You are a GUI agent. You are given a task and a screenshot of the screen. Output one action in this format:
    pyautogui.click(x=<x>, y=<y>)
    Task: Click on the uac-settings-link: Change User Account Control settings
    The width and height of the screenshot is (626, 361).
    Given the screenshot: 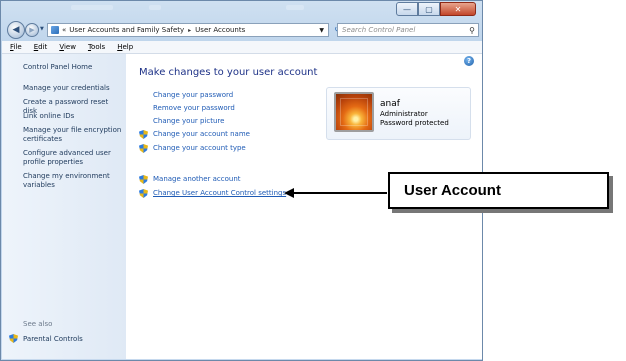 What is the action you would take?
    pyautogui.click(x=219, y=193)
    